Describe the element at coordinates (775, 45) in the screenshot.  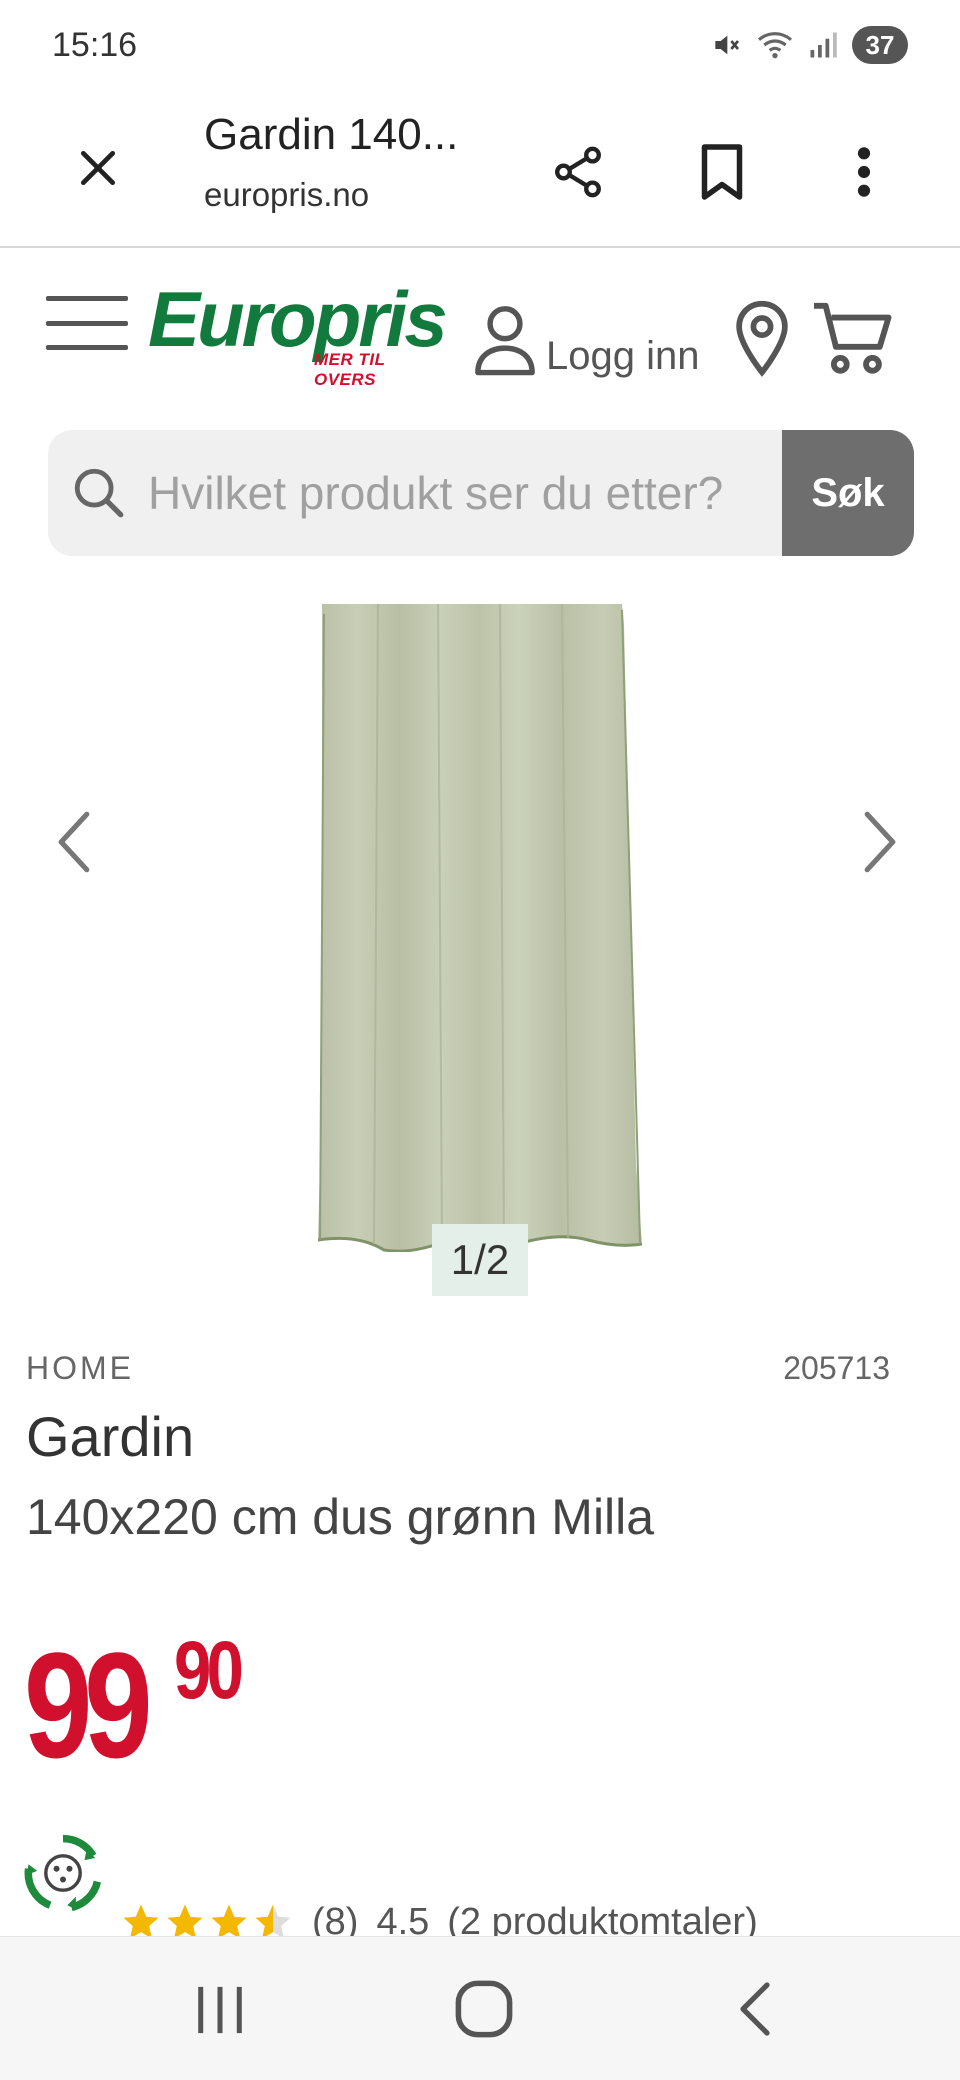
I see `wifi-icon` at that location.